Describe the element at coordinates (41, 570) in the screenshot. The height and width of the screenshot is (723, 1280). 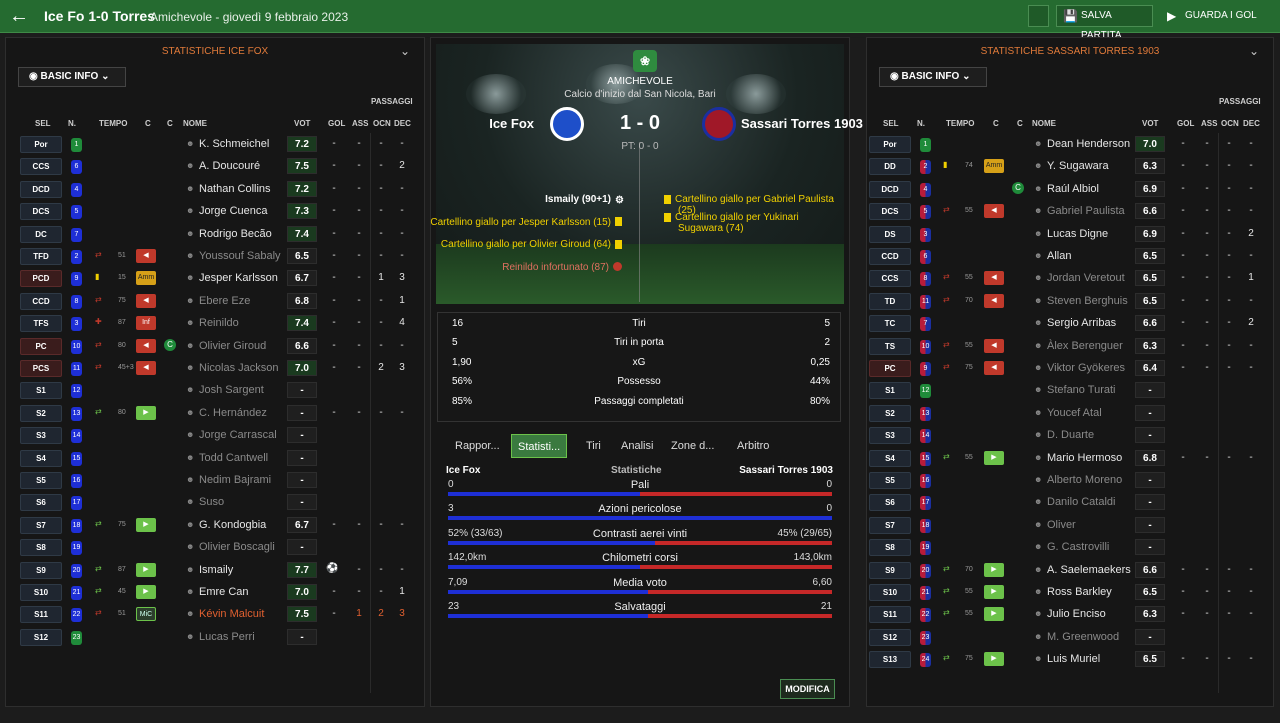
I see `position-badge: S9` at that location.